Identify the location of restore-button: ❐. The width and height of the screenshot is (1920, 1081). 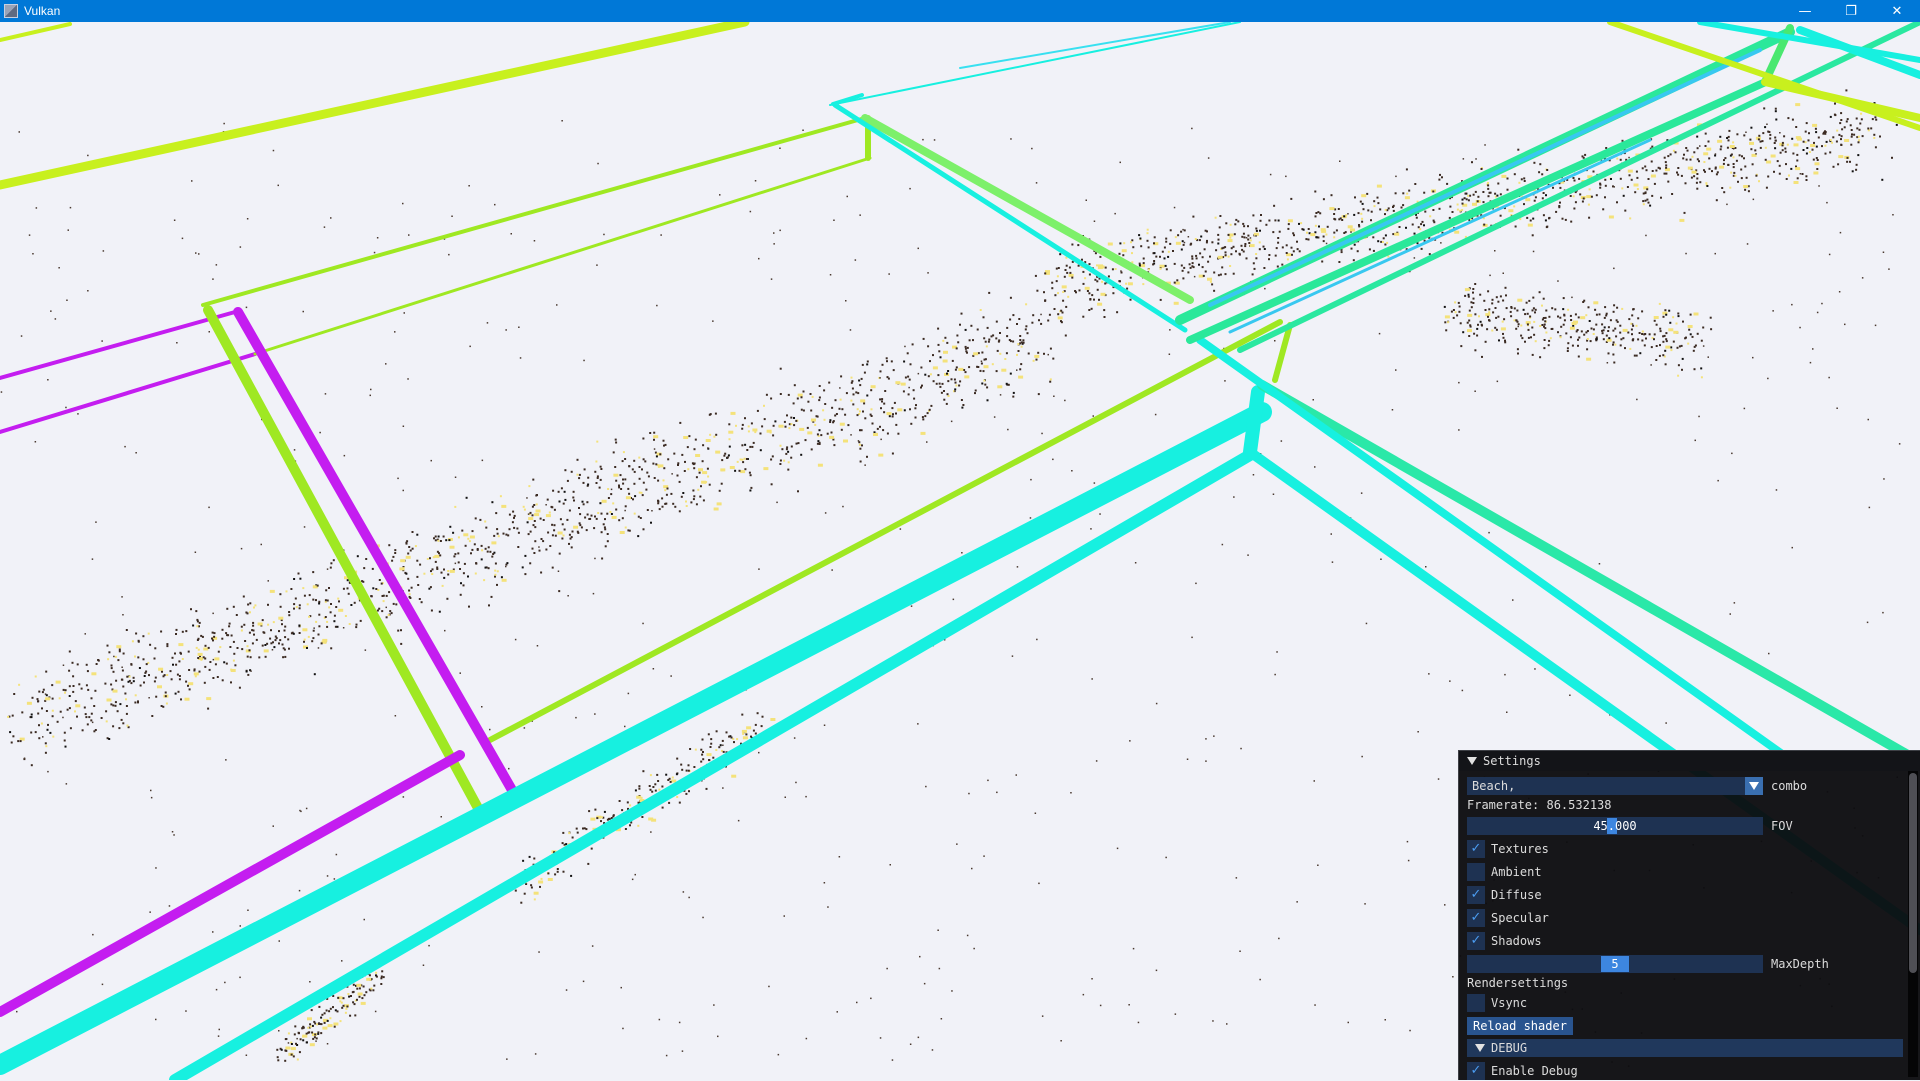
(1851, 11).